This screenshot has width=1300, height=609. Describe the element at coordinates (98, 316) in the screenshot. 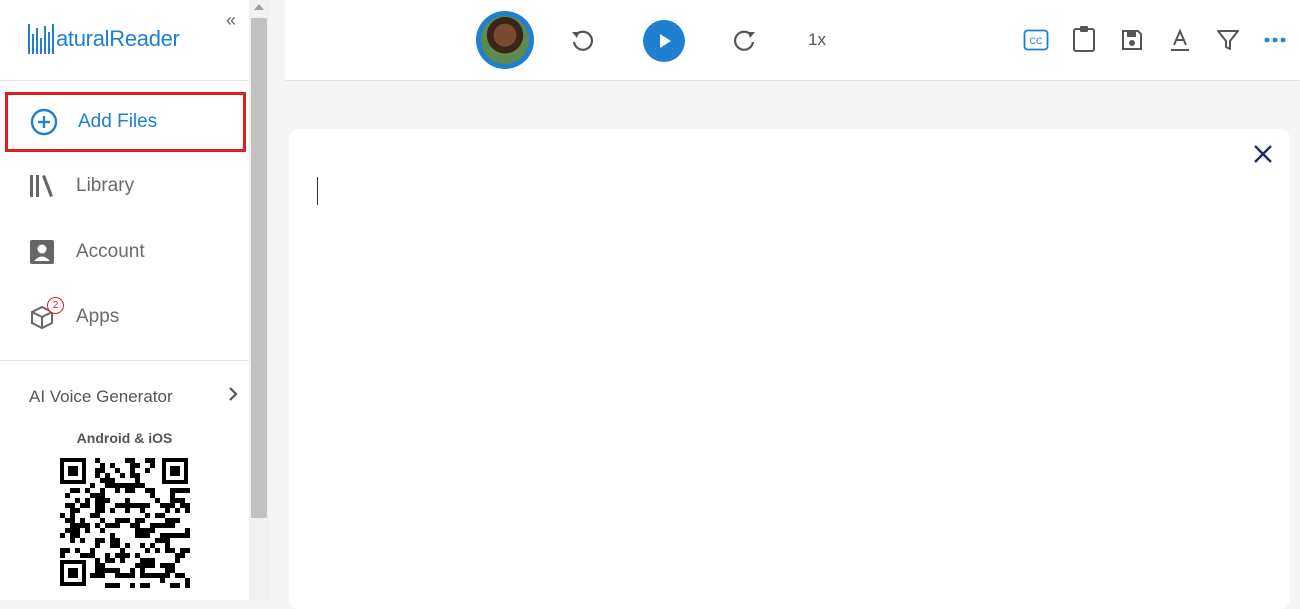

I see `sidebar-item-label: Apps` at that location.